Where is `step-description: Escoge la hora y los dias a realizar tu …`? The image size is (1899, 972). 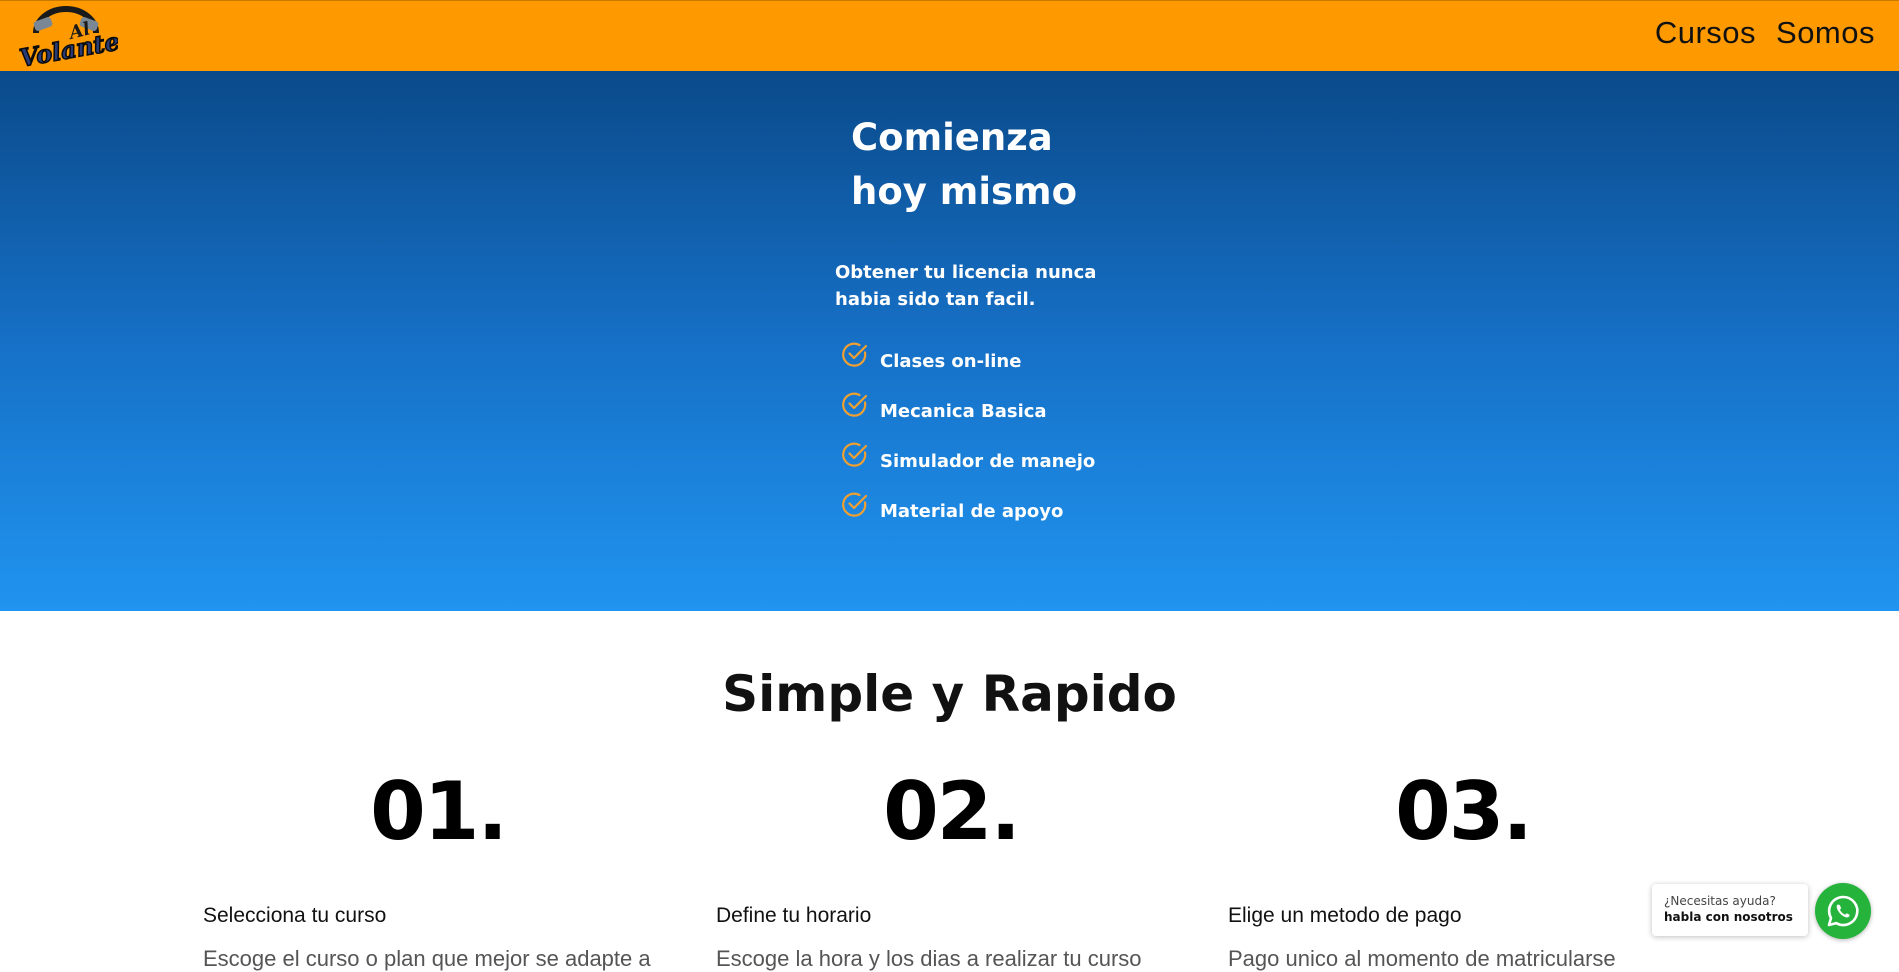 step-description: Escoge la hora y los dias a realizar tu … is located at coordinates (929, 958).